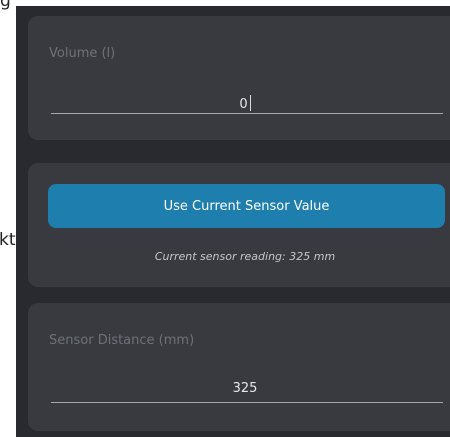 This screenshot has height=437, width=450. What do you see at coordinates (247, 113) in the screenshot?
I see `volume-input-underline` at bounding box center [247, 113].